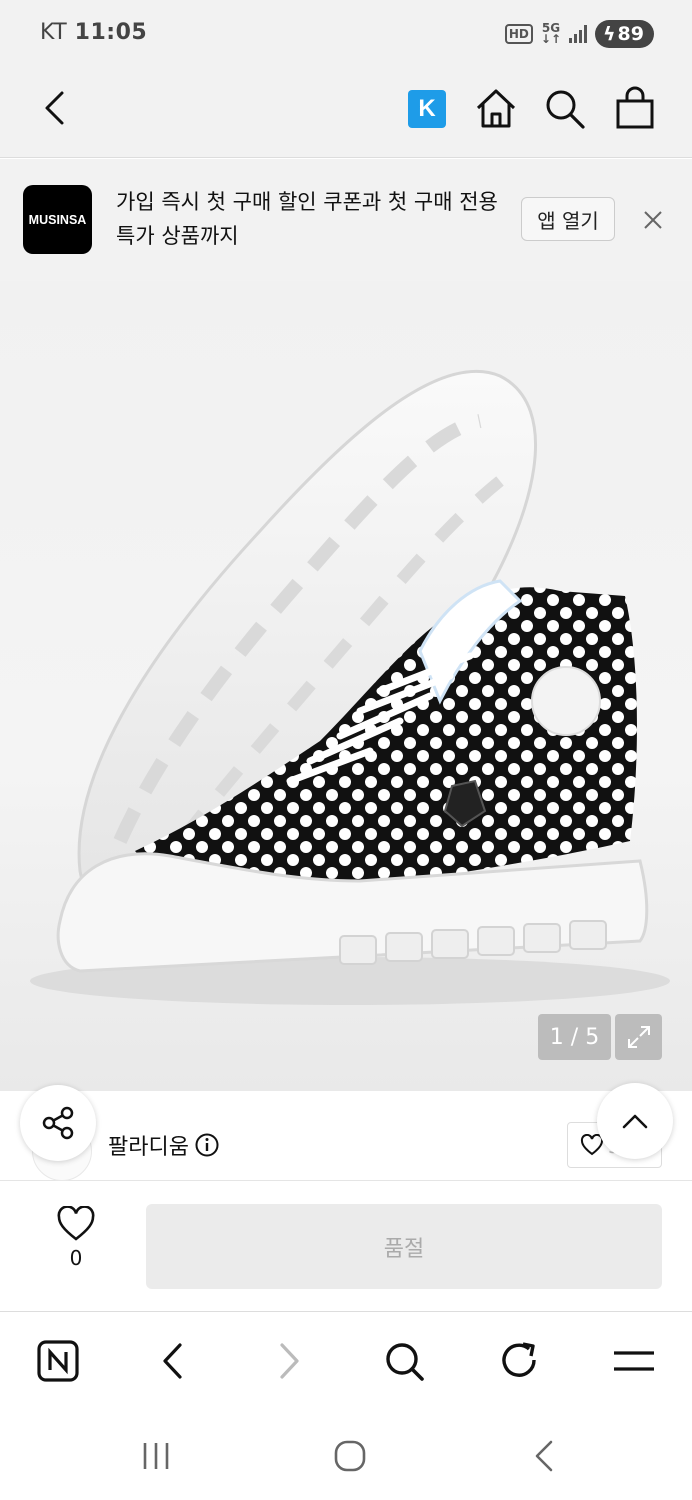  I want to click on charging-icon: ϟ, so click(609, 34).